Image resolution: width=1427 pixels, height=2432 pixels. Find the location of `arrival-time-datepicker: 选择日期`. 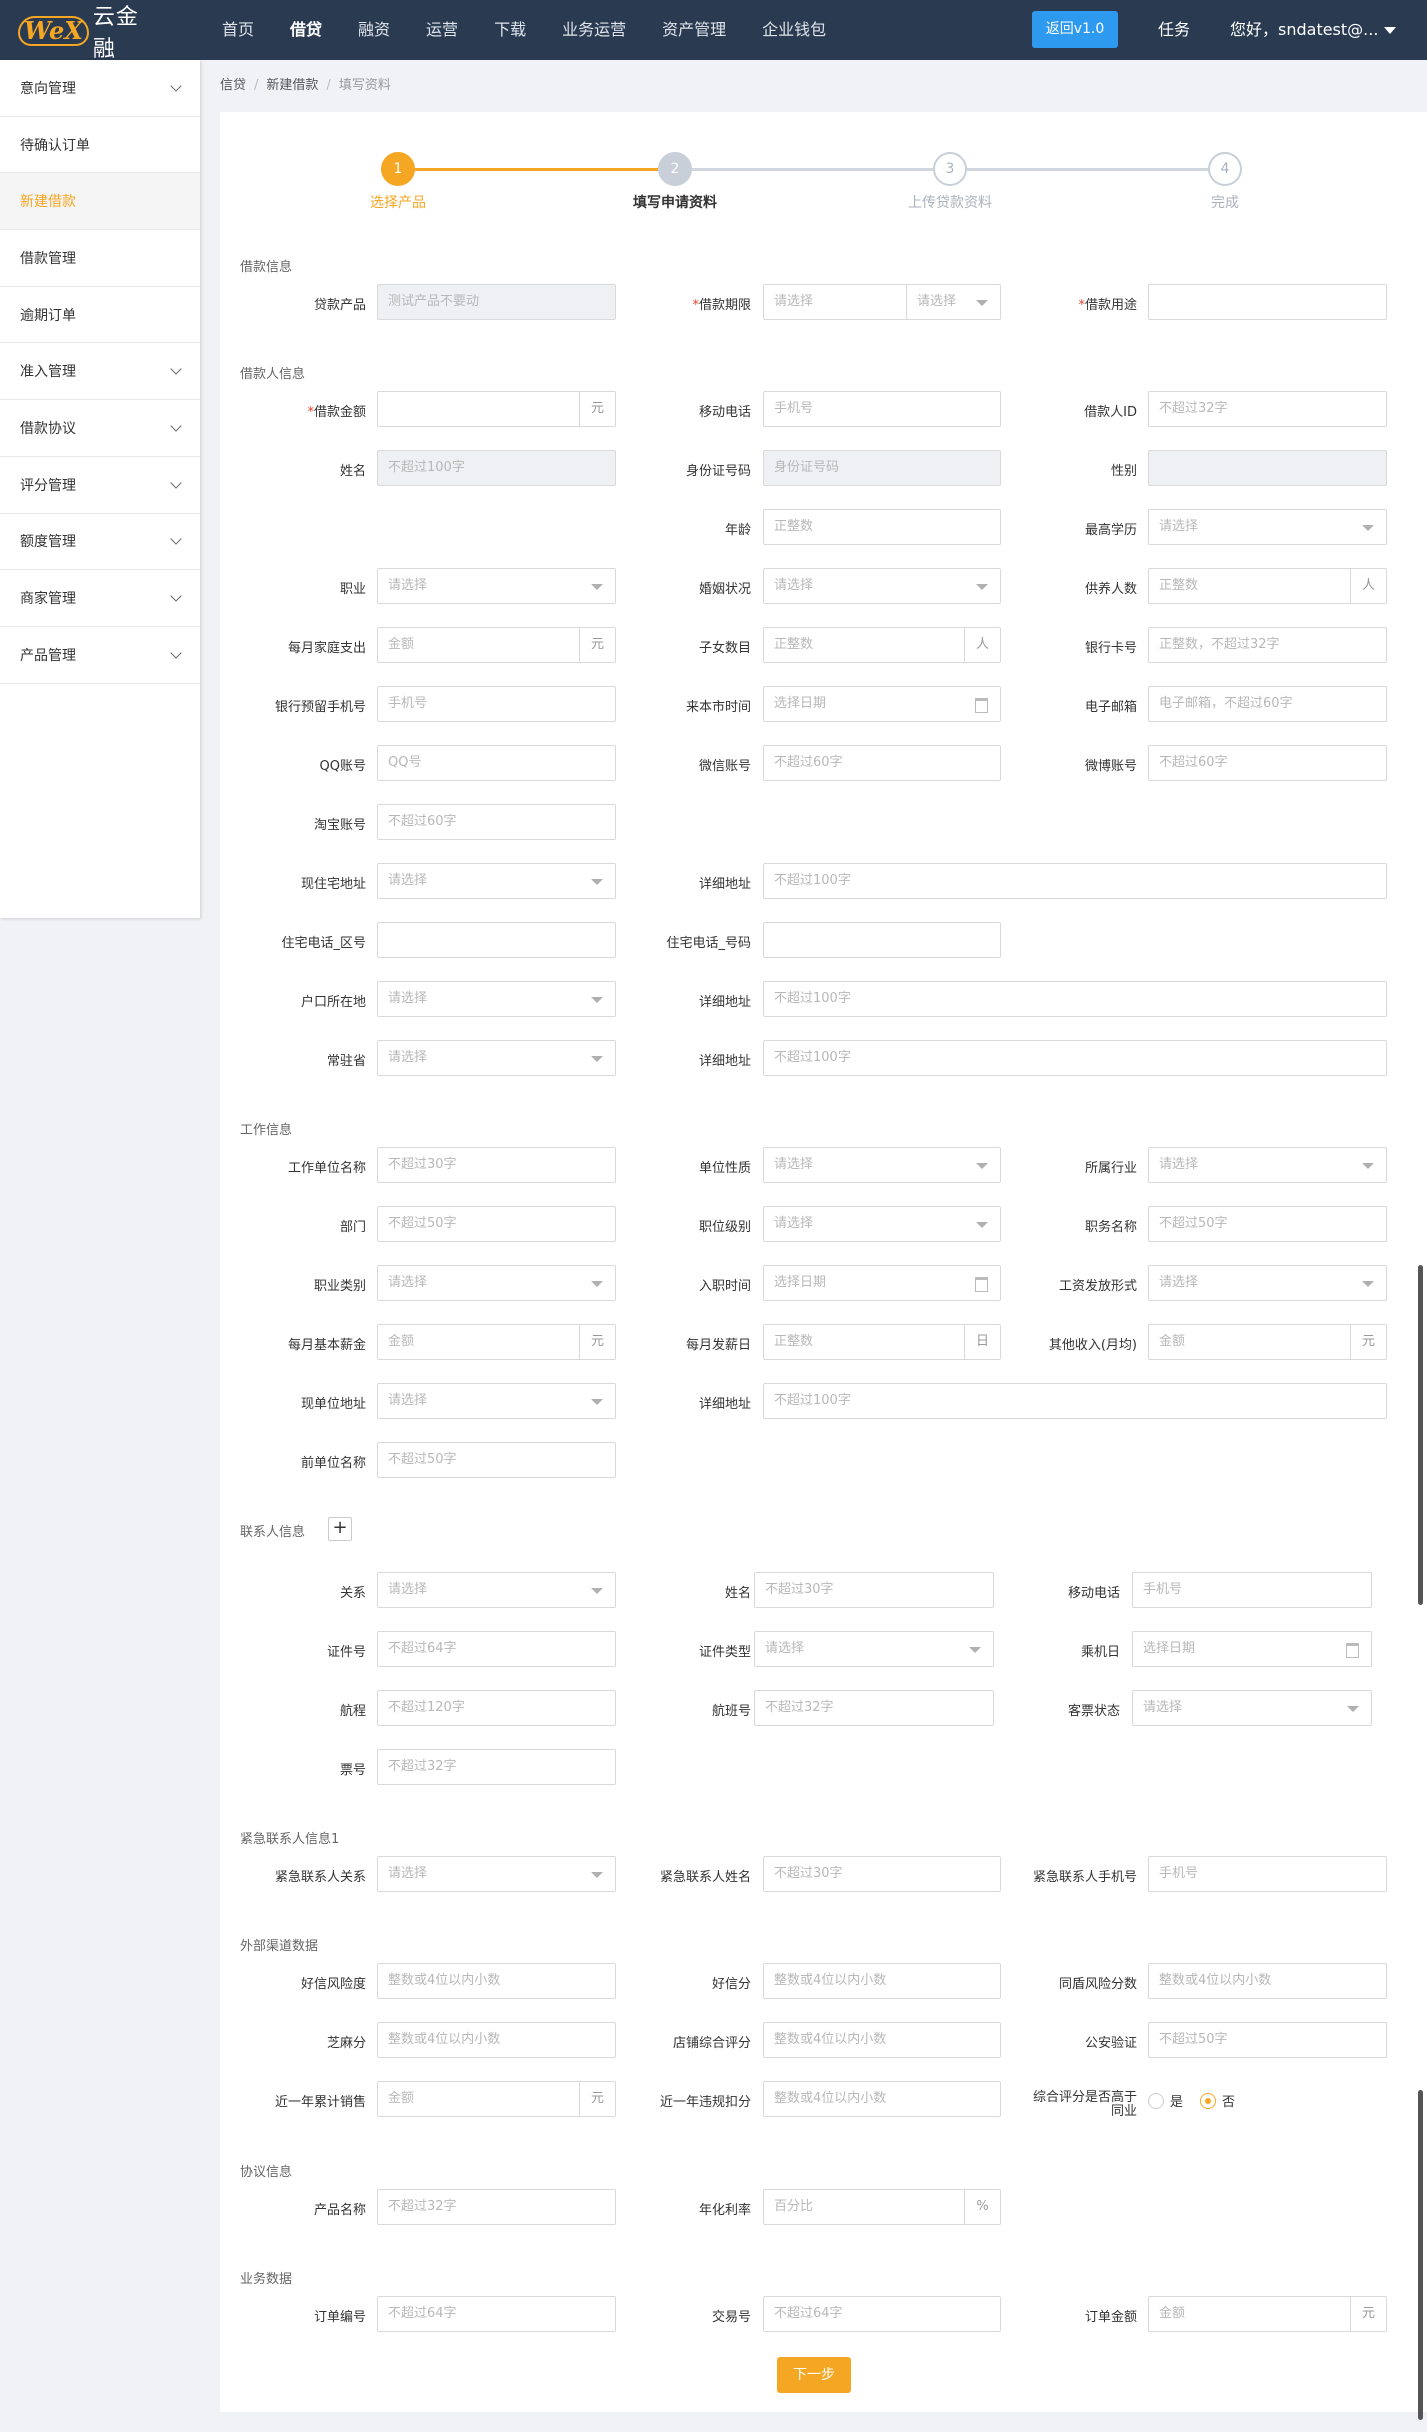

arrival-time-datepicker: 选择日期 is located at coordinates (882, 704).